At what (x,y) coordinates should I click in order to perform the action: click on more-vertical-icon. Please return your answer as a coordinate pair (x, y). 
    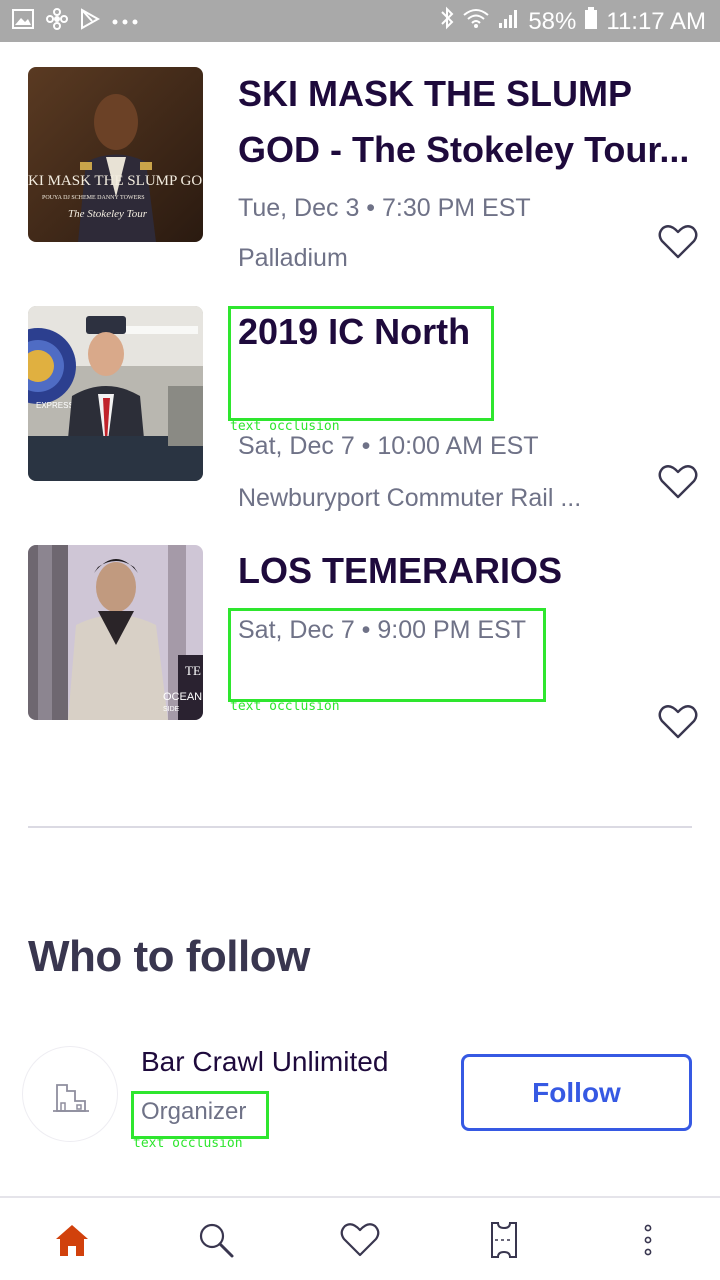
    Looking at the image, I should click on (648, 1240).